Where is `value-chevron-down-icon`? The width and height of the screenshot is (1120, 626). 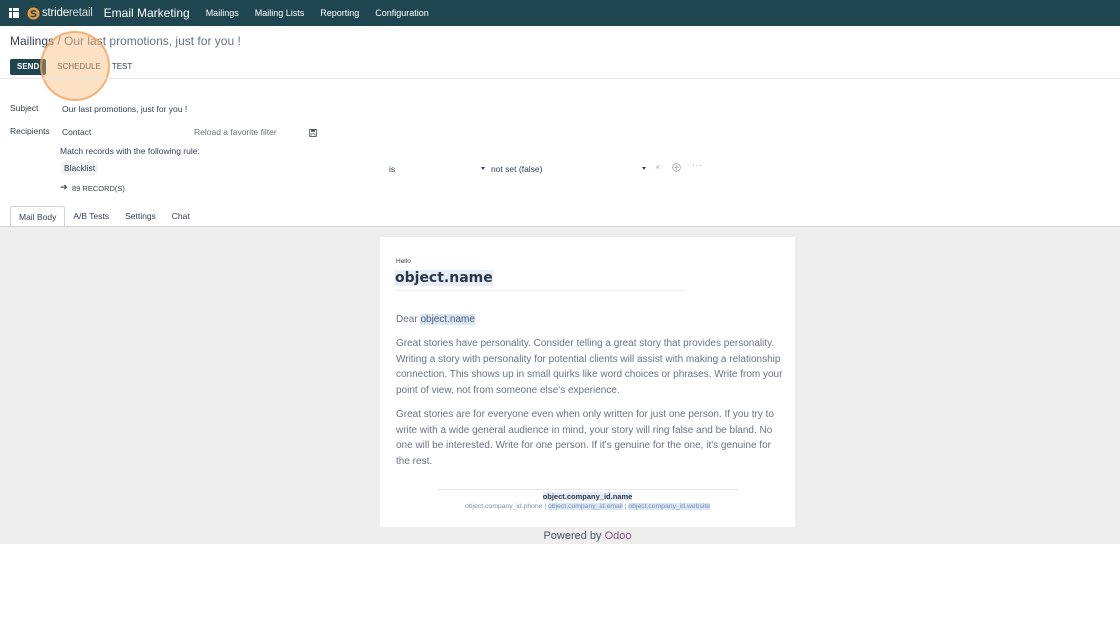
value-chevron-down-icon is located at coordinates (644, 168).